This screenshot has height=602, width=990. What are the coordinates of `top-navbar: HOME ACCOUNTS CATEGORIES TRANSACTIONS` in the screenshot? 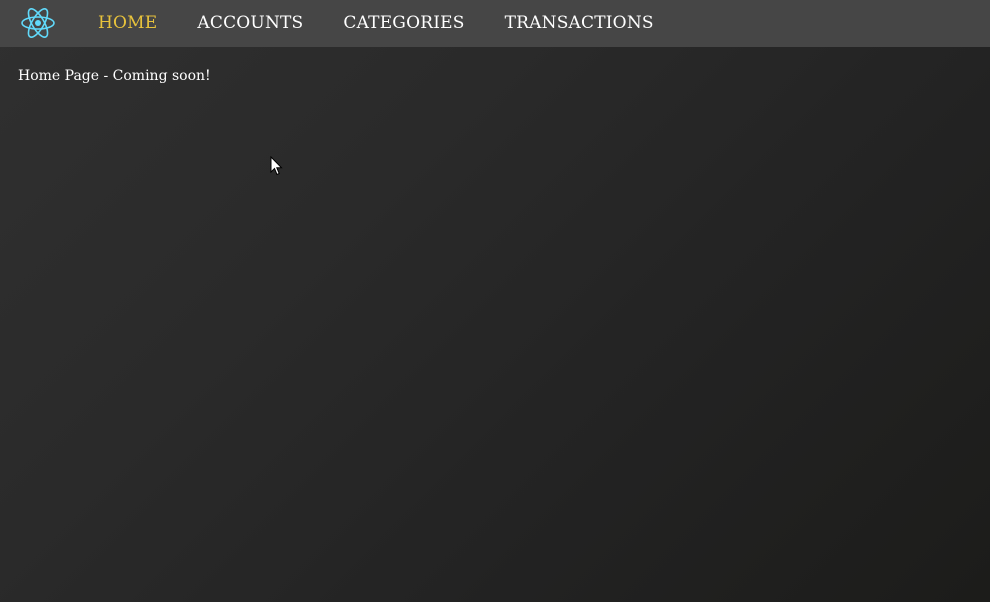 It's located at (495, 23).